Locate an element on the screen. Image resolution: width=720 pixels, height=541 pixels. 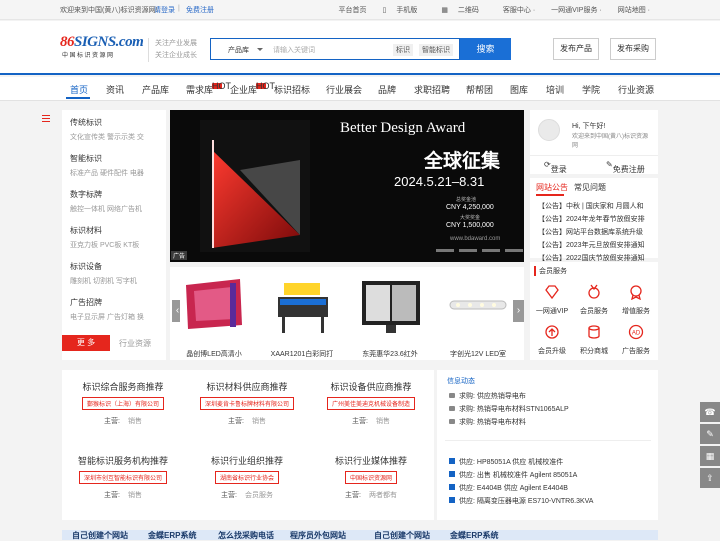
bottom-ad-link: 程序员外包网站 is located at coordinates (318, 535).